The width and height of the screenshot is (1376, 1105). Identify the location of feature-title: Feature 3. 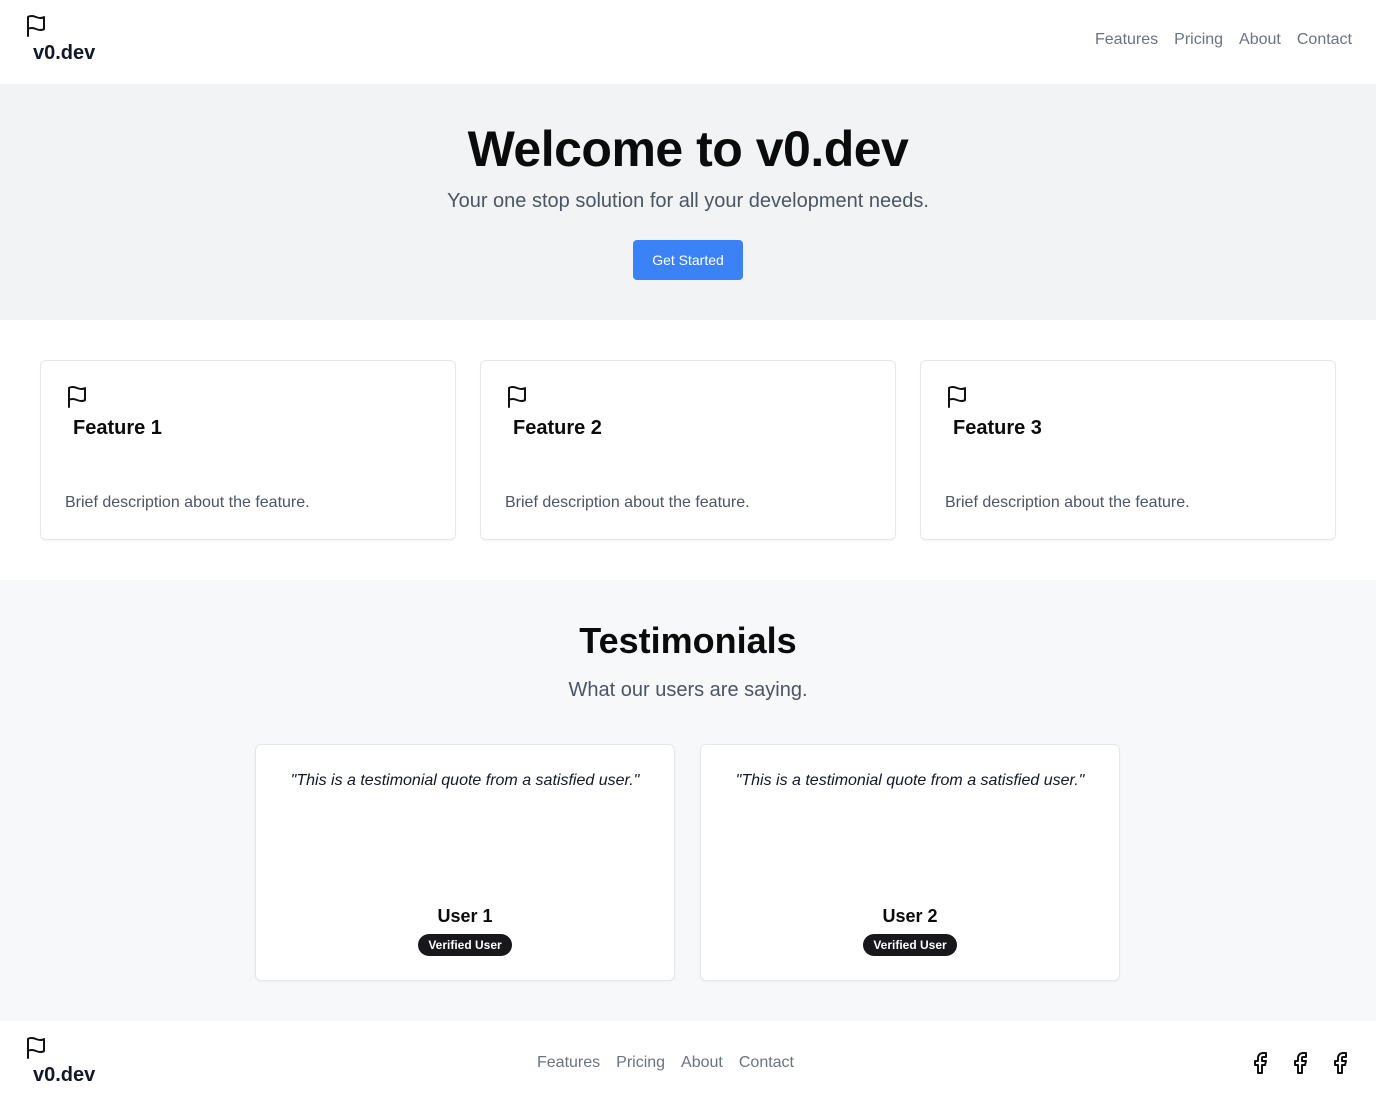
(997, 428).